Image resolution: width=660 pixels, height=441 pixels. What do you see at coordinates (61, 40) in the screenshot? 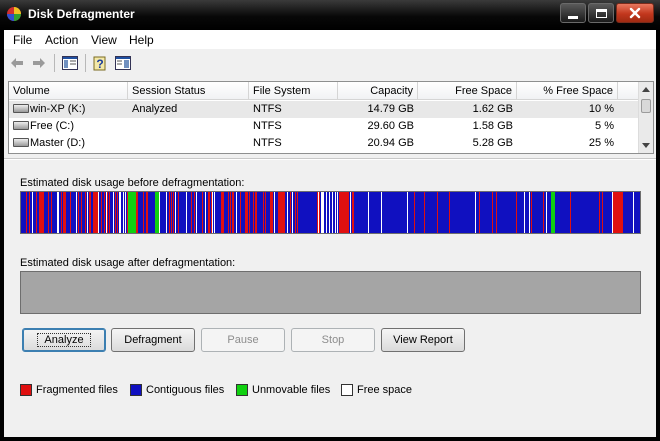
I see `menu-action: Action` at bounding box center [61, 40].